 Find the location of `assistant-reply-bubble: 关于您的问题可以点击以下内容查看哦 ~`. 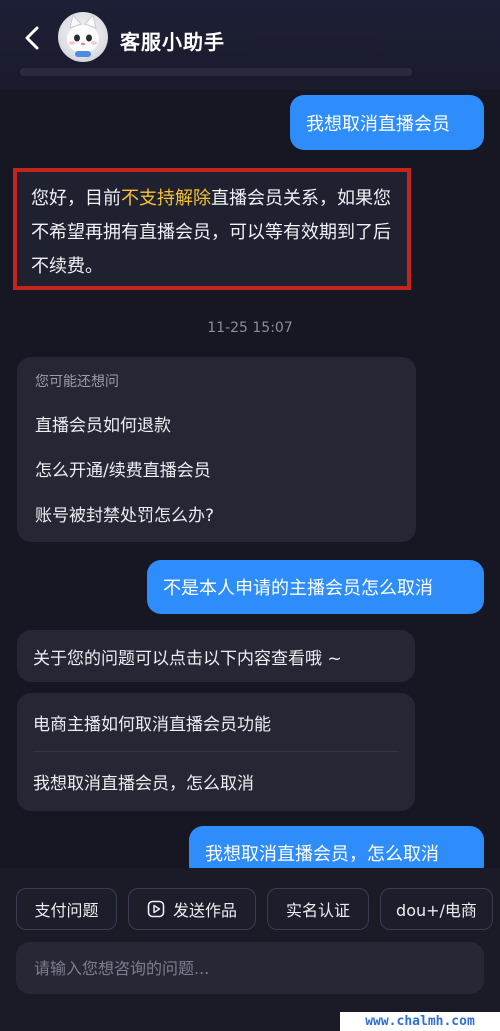

assistant-reply-bubble: 关于您的问题可以点击以下内容查看哦 ~ is located at coordinates (216, 656).